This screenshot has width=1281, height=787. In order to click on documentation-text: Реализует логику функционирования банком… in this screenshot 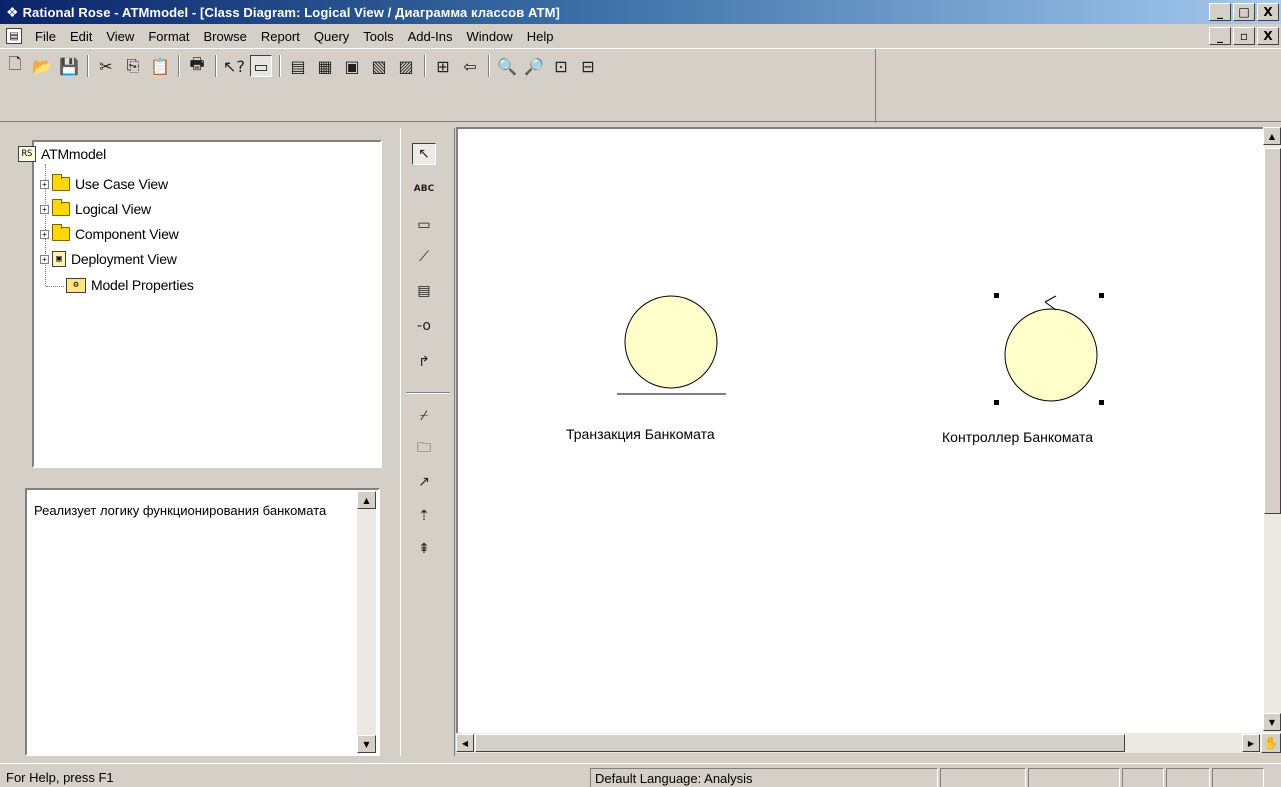, I will do `click(189, 510)`.